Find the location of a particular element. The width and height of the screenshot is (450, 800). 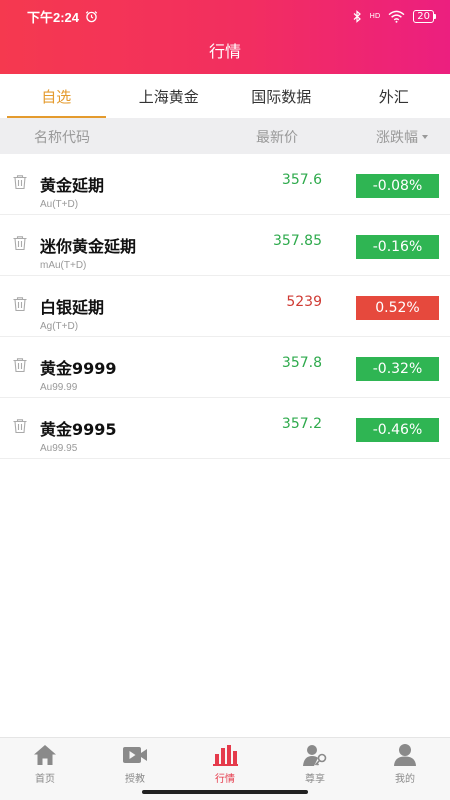

nav-vip-label: 尊享 is located at coordinates (315, 779).